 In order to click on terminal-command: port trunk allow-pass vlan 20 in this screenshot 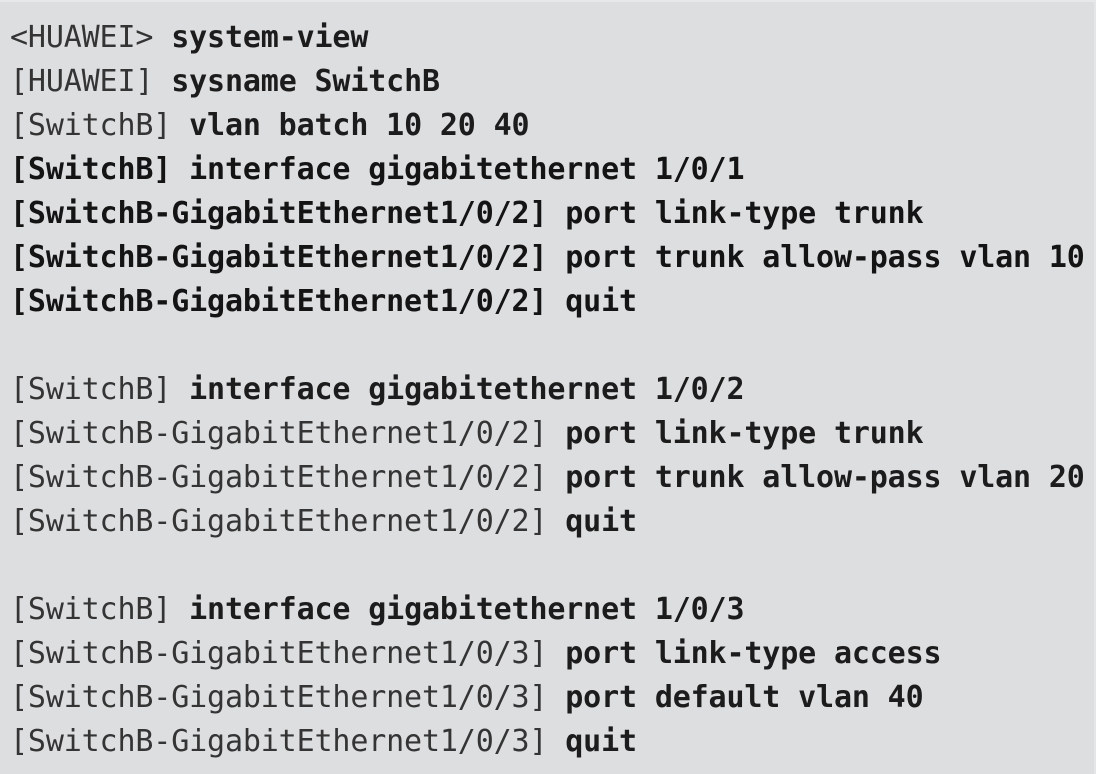, I will do `click(825, 477)`.